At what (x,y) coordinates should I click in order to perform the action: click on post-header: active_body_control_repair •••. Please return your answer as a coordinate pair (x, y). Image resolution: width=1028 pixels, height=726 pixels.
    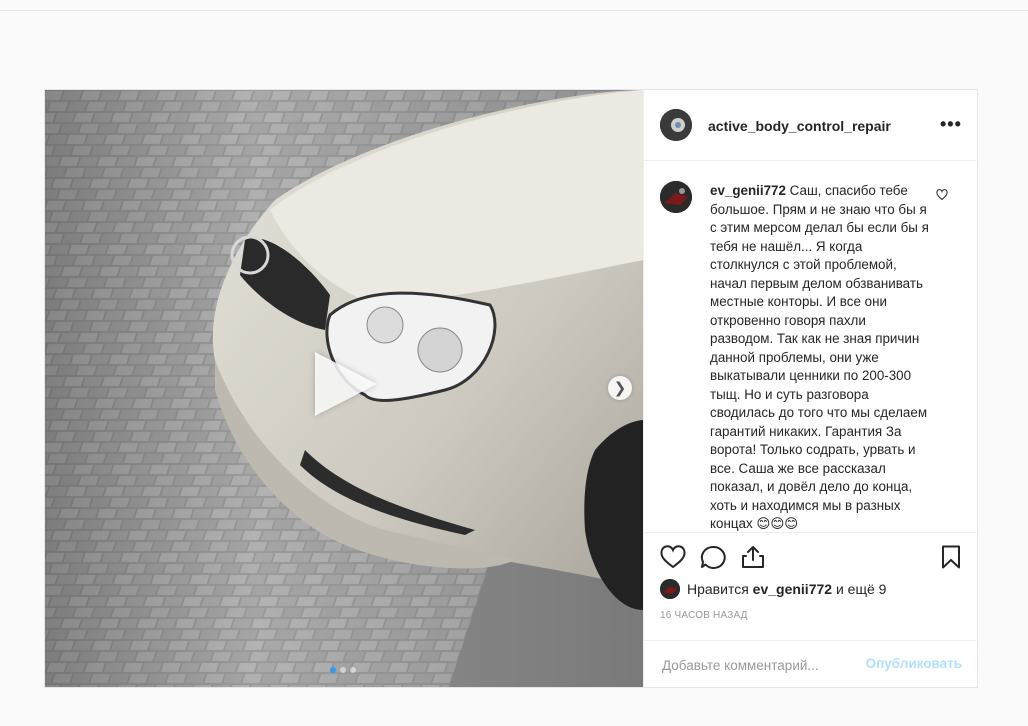
    Looking at the image, I should click on (811, 125).